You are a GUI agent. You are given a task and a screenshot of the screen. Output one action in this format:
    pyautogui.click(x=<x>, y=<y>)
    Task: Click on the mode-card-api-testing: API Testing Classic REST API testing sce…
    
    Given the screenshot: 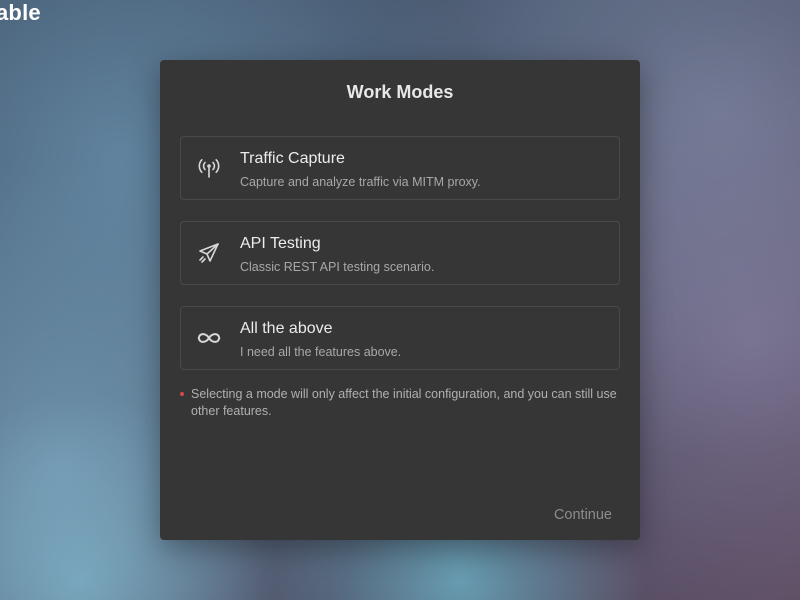 What is the action you would take?
    pyautogui.click(x=400, y=253)
    